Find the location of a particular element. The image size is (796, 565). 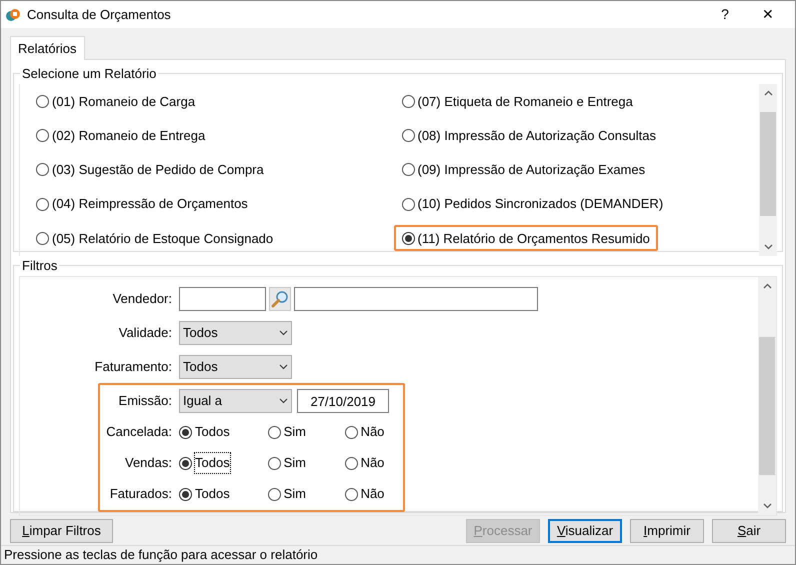

field-label: Faturados: is located at coordinates (140, 494).